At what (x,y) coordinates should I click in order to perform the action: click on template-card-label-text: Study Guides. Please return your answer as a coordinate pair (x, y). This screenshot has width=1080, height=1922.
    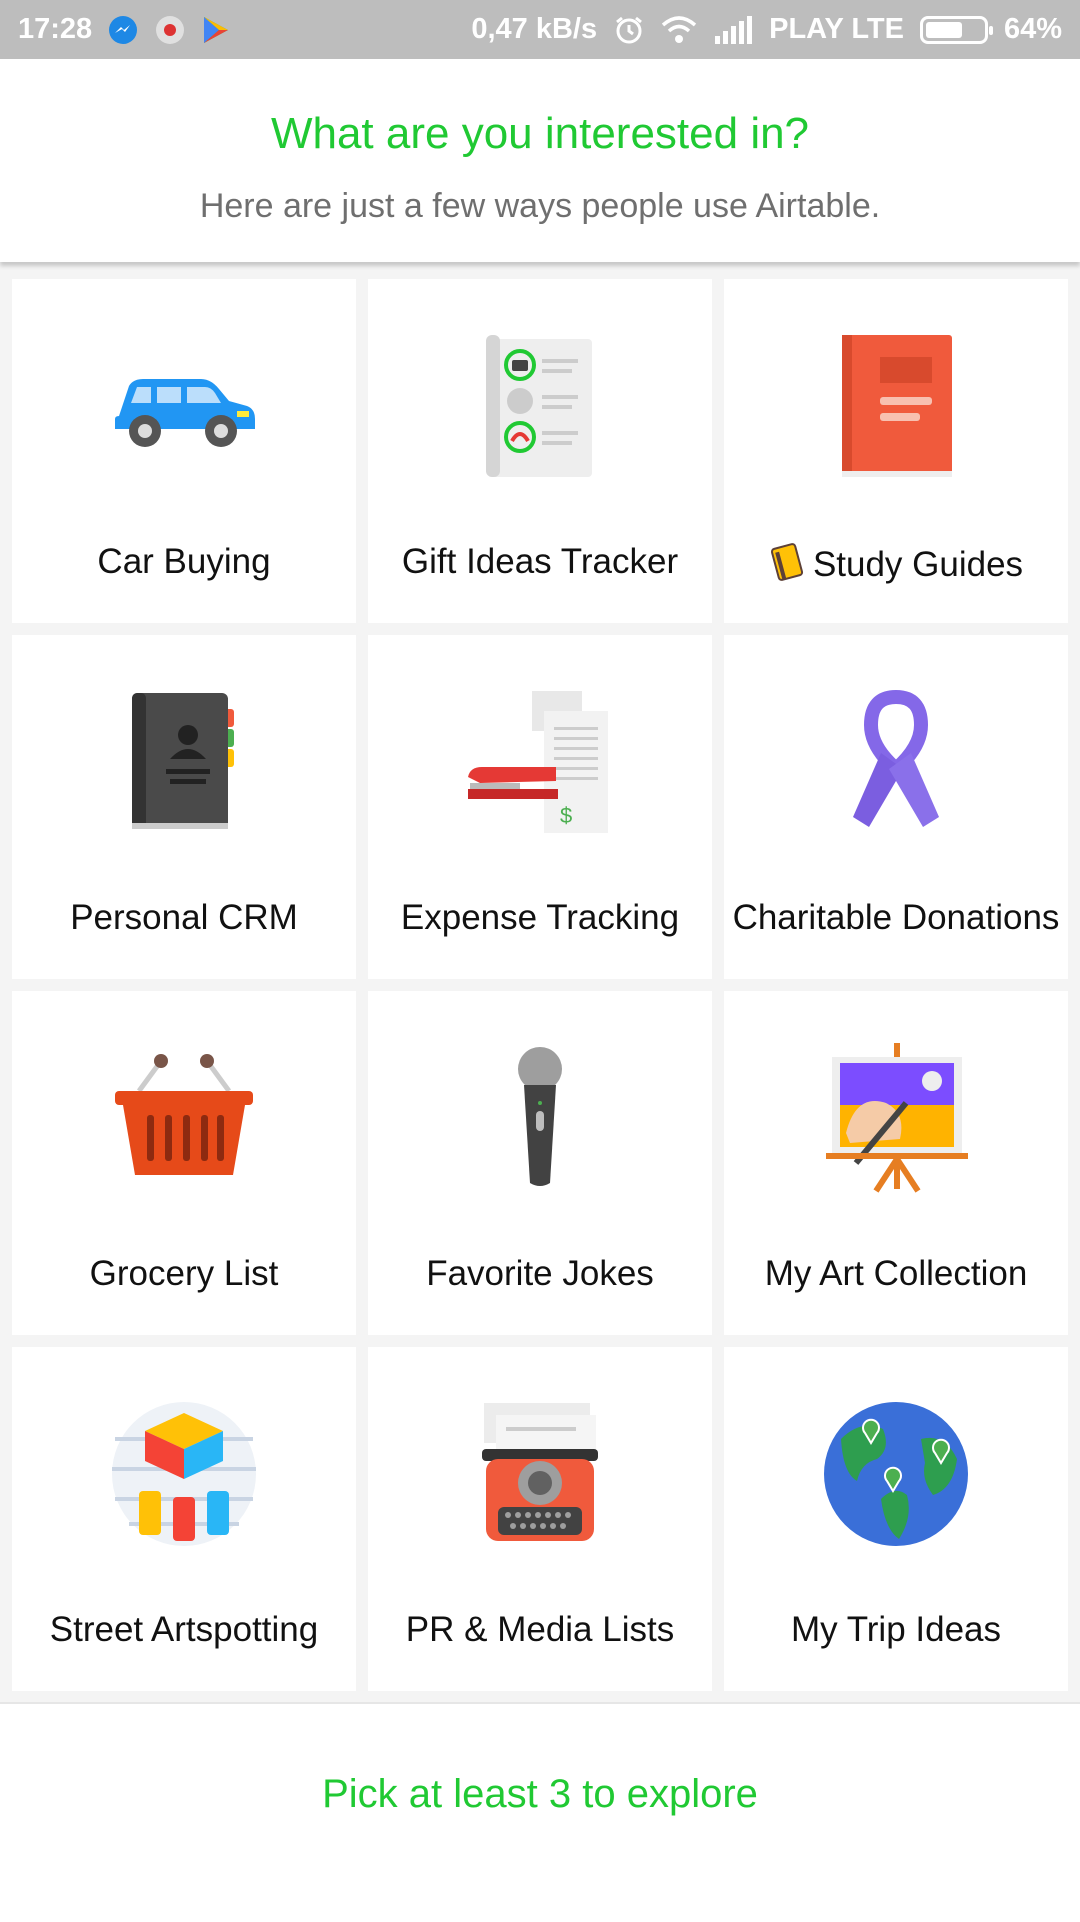
    Looking at the image, I should click on (918, 564).